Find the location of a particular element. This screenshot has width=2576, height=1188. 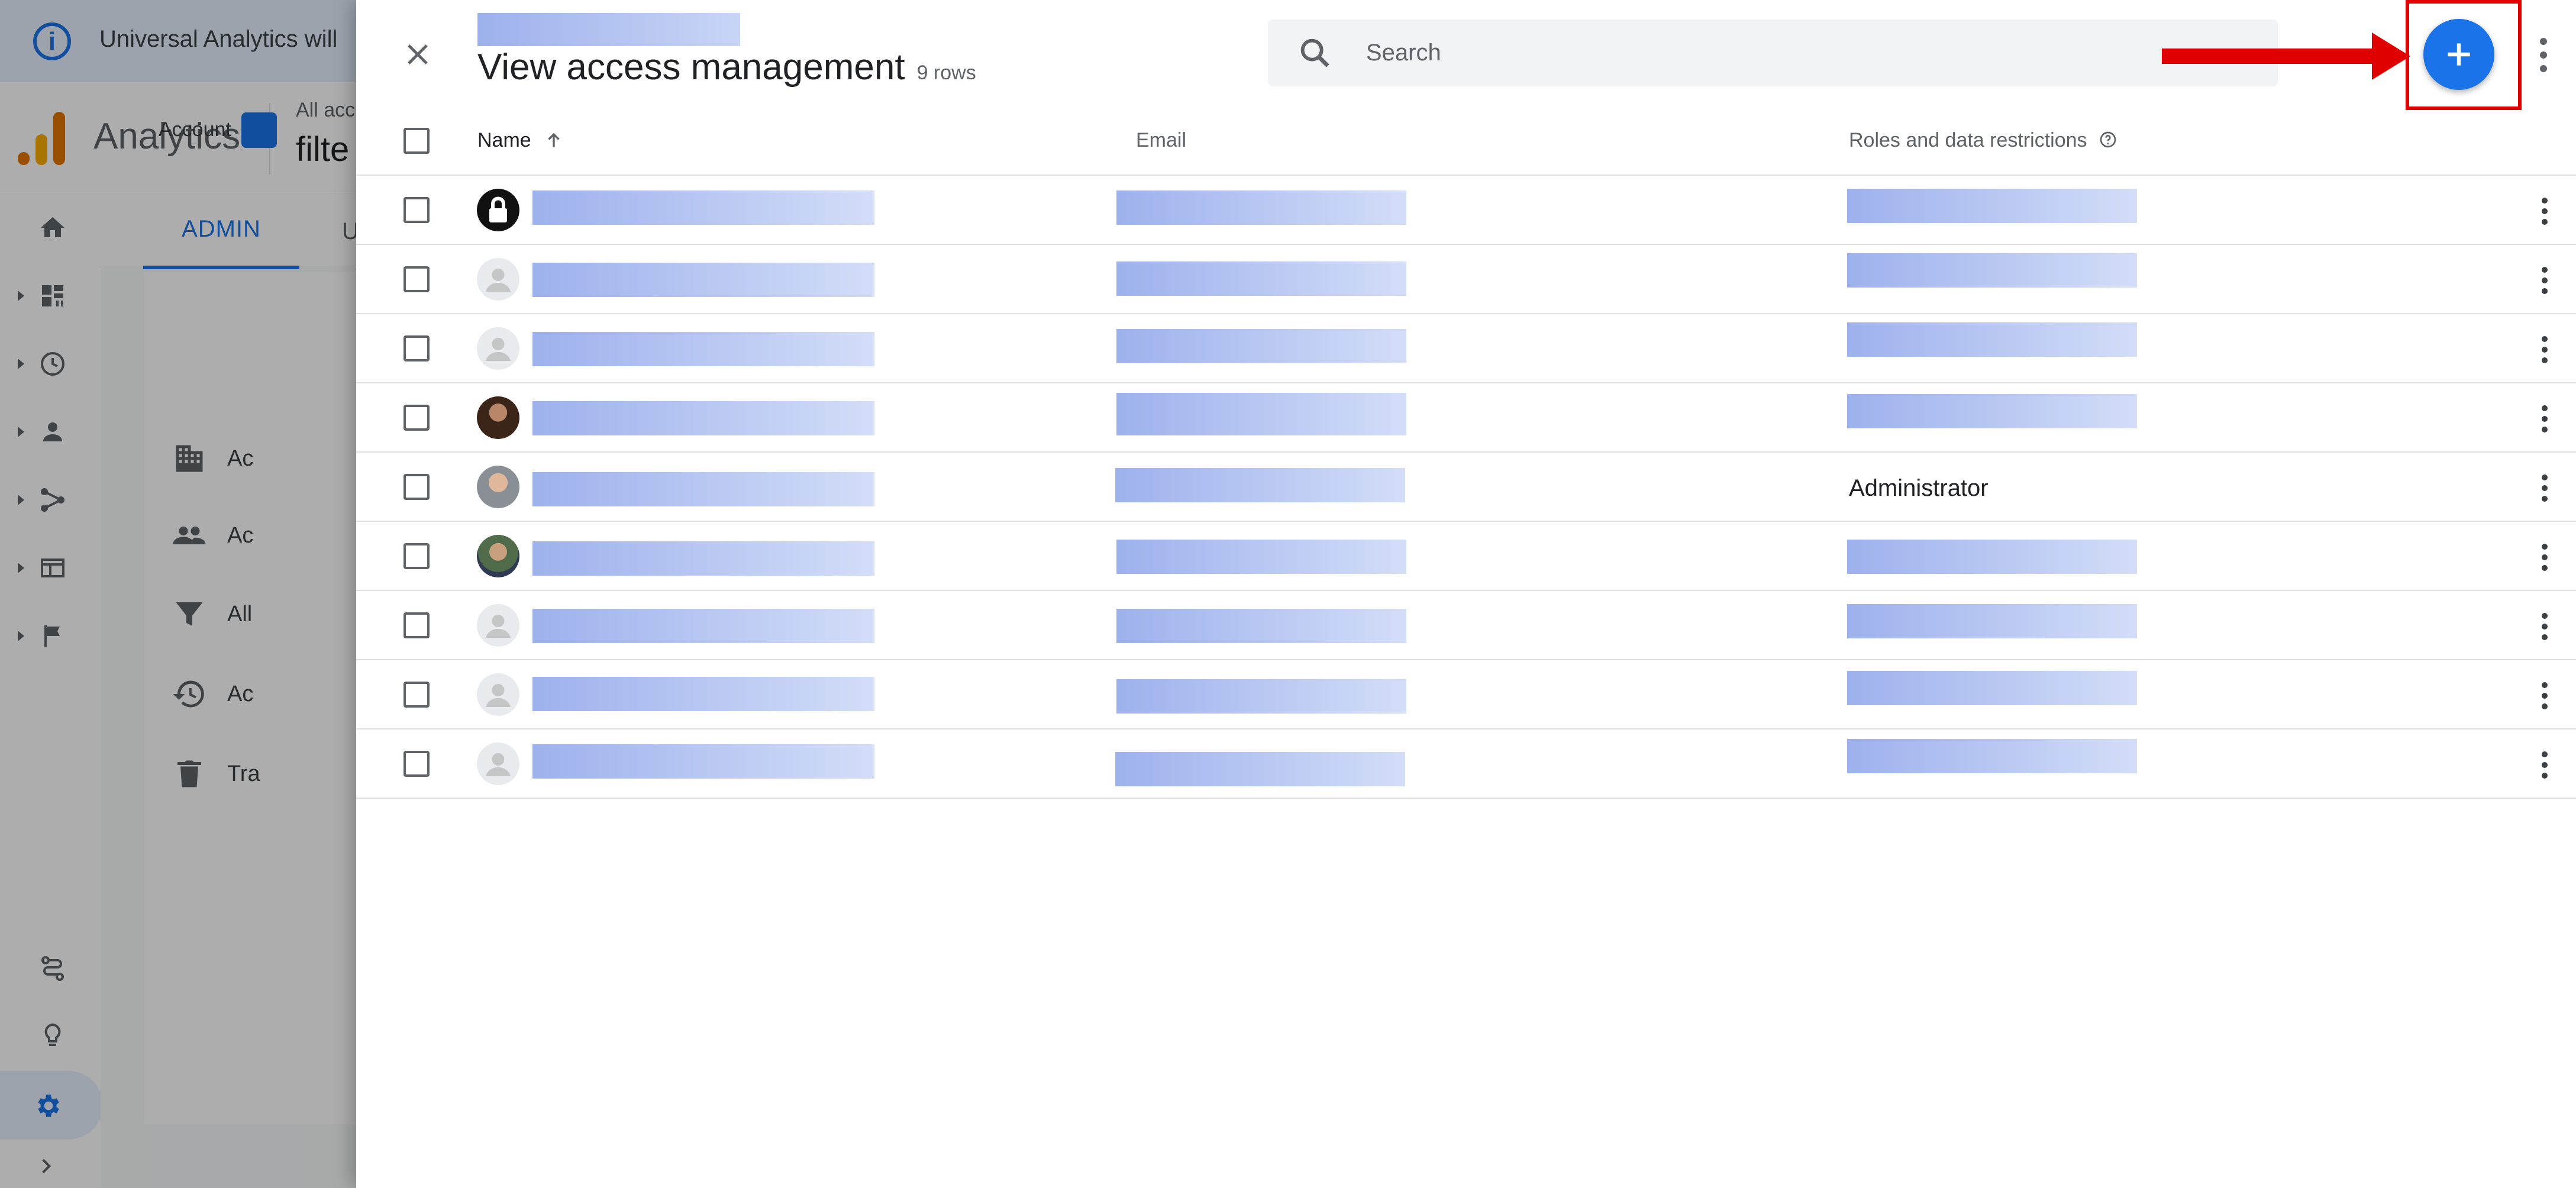

search-input is located at coordinates (1779, 53).